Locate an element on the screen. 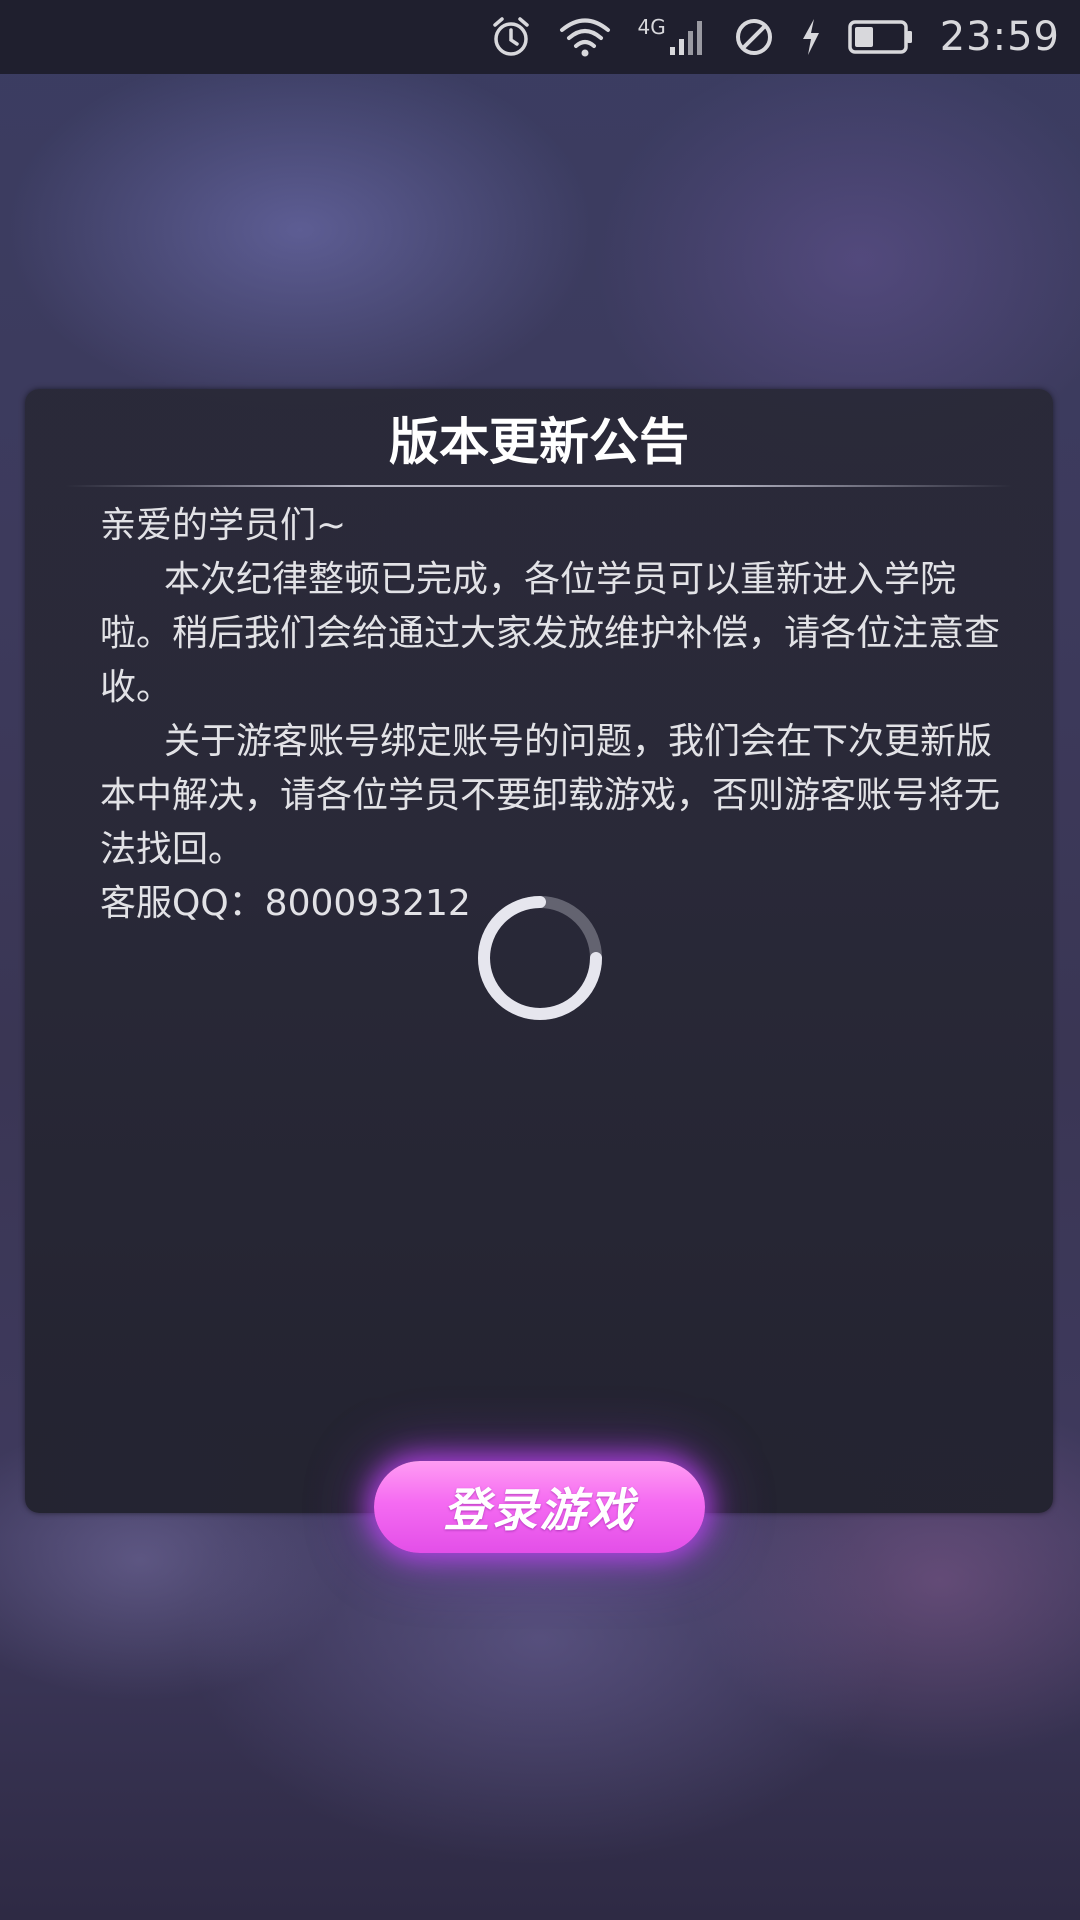  alarm-icon is located at coordinates (511, 37).